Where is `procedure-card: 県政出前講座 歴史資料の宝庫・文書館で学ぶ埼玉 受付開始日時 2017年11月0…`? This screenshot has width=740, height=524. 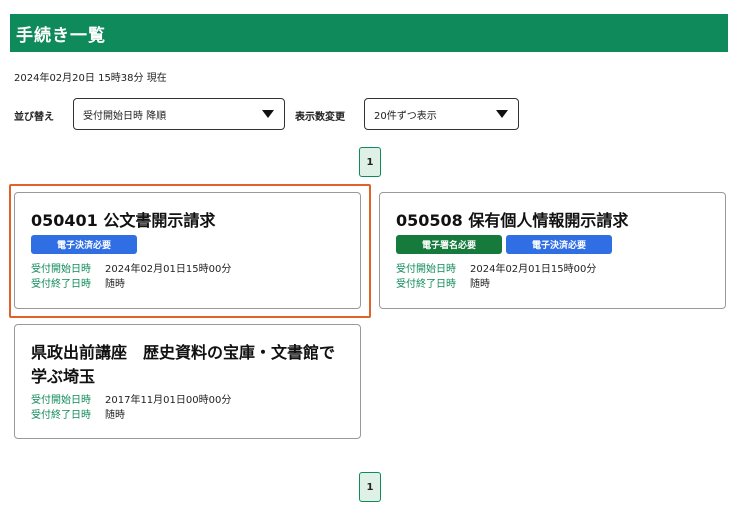
procedure-card: 県政出前講座 歴史資料の宝庫・文書館で学ぶ埼玉 受付開始日時 2017年11月0… is located at coordinates (187, 381).